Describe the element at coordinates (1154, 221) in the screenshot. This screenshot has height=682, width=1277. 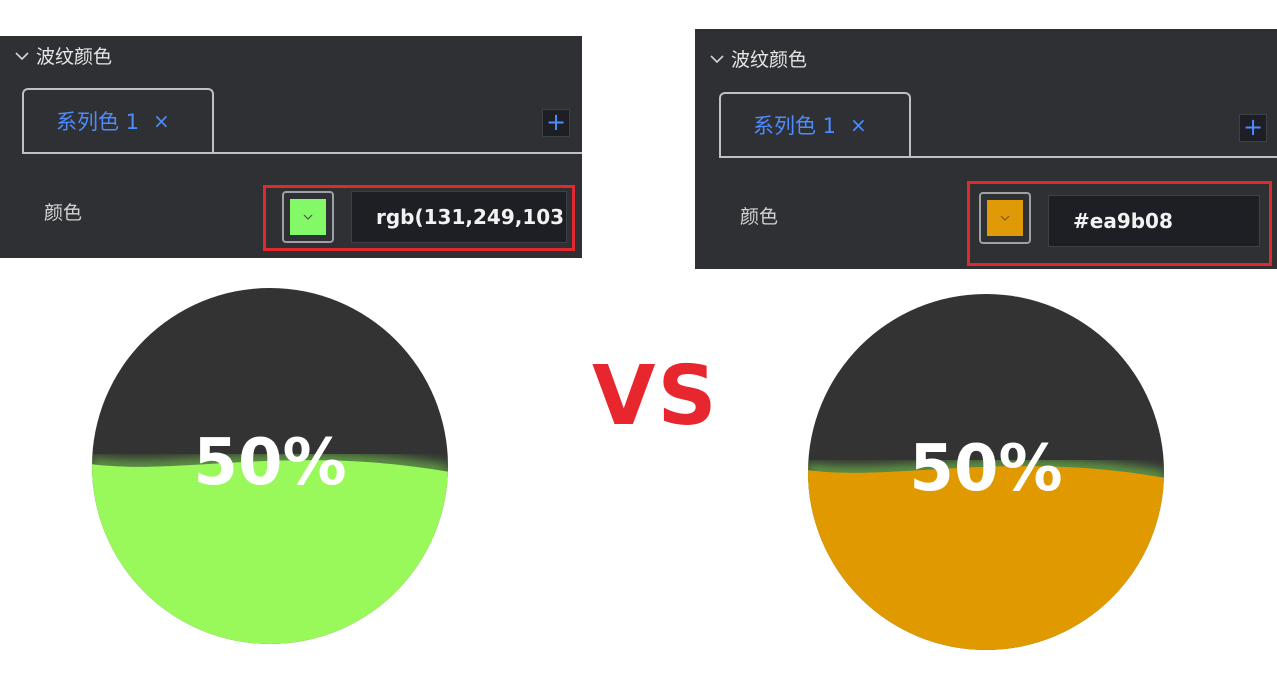
I see `color-value-input: #ea9b08` at that location.